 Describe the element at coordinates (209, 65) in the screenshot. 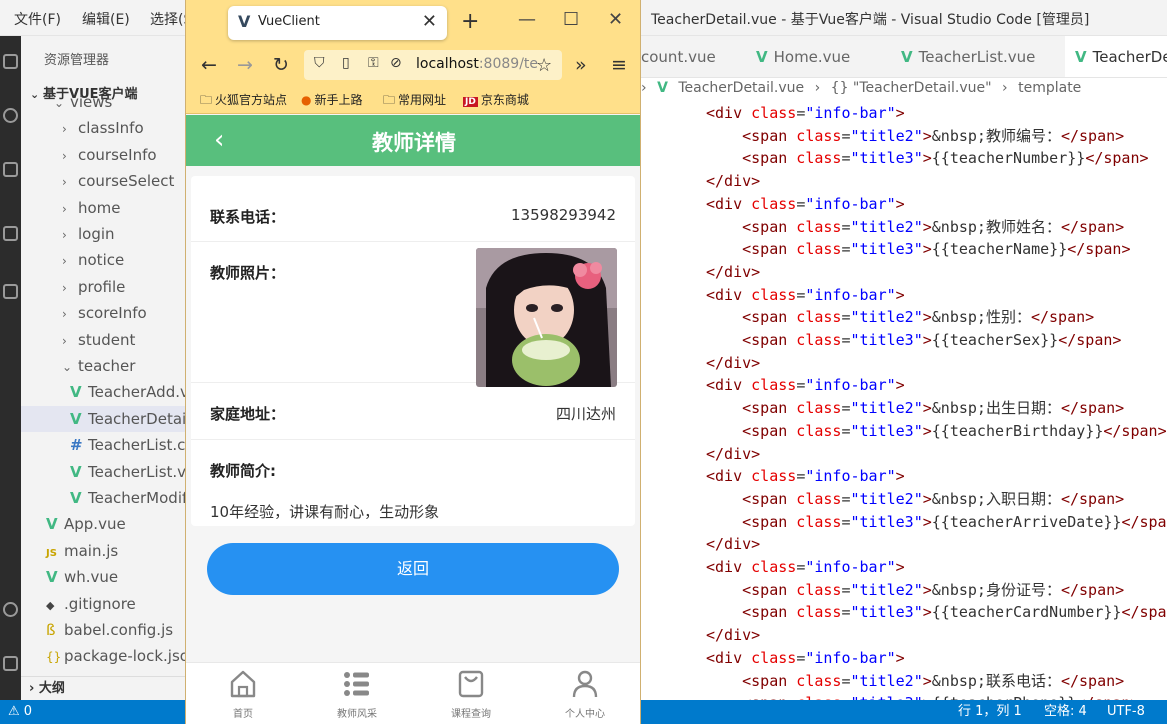

I see `back-icon: ←` at that location.